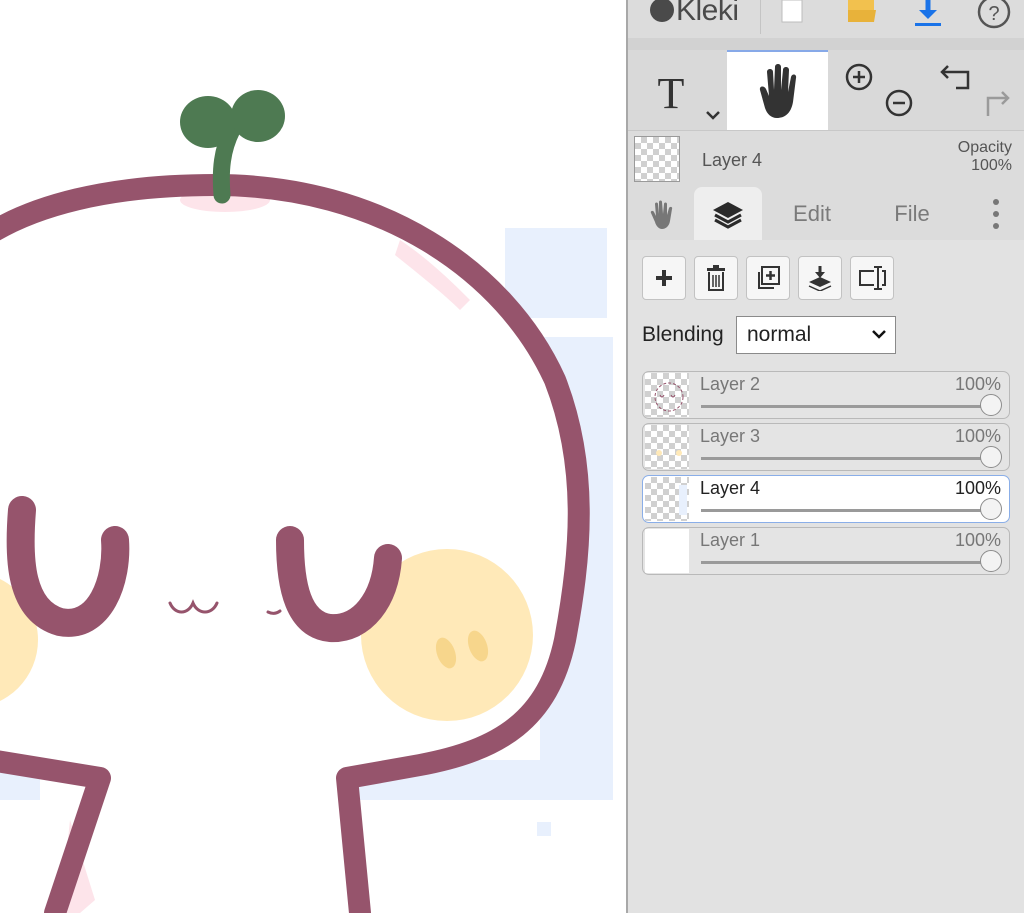 Image resolution: width=1024 pixels, height=913 pixels. I want to click on current-layer-opacity: Opacity 100%, so click(985, 157).